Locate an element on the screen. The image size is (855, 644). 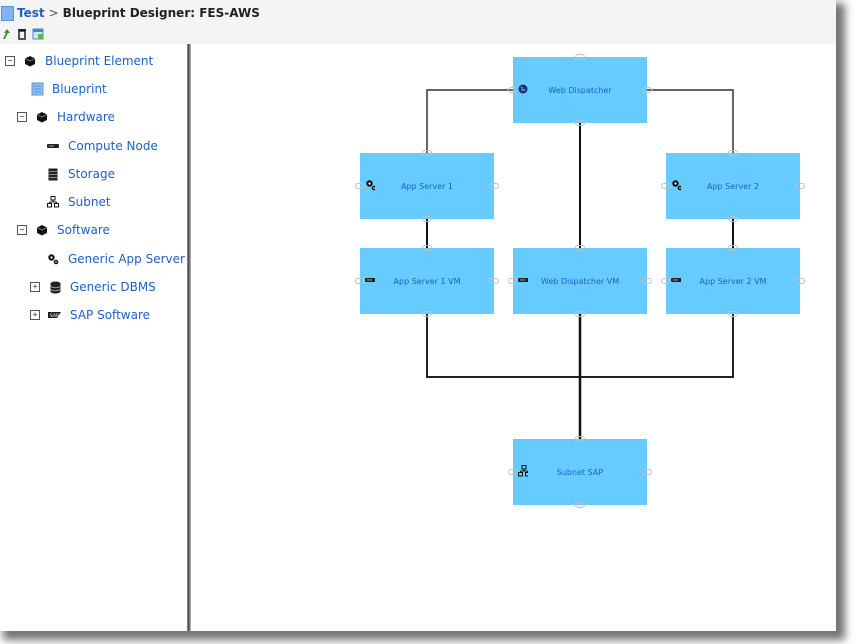
move-button is located at coordinates (6, 34).